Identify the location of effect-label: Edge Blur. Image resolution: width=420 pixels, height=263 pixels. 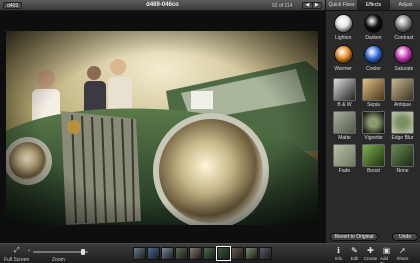
(402, 138).